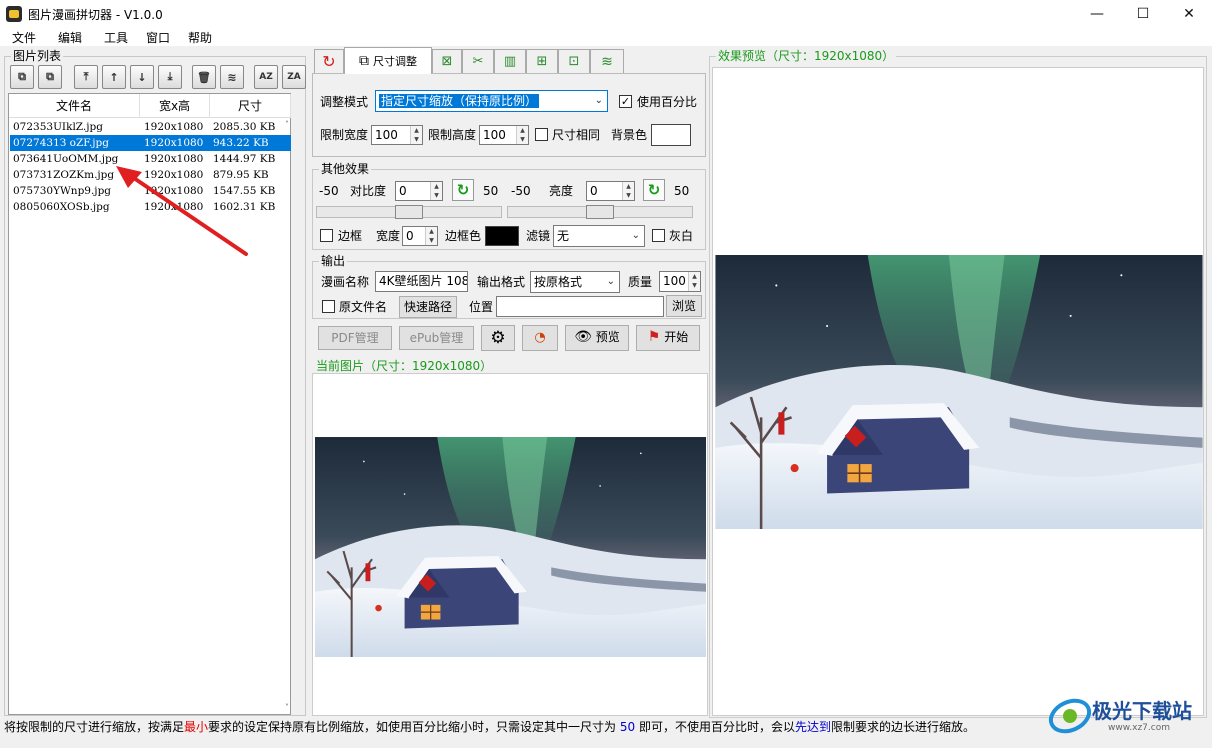  I want to click on contrast-slider, so click(409, 212).